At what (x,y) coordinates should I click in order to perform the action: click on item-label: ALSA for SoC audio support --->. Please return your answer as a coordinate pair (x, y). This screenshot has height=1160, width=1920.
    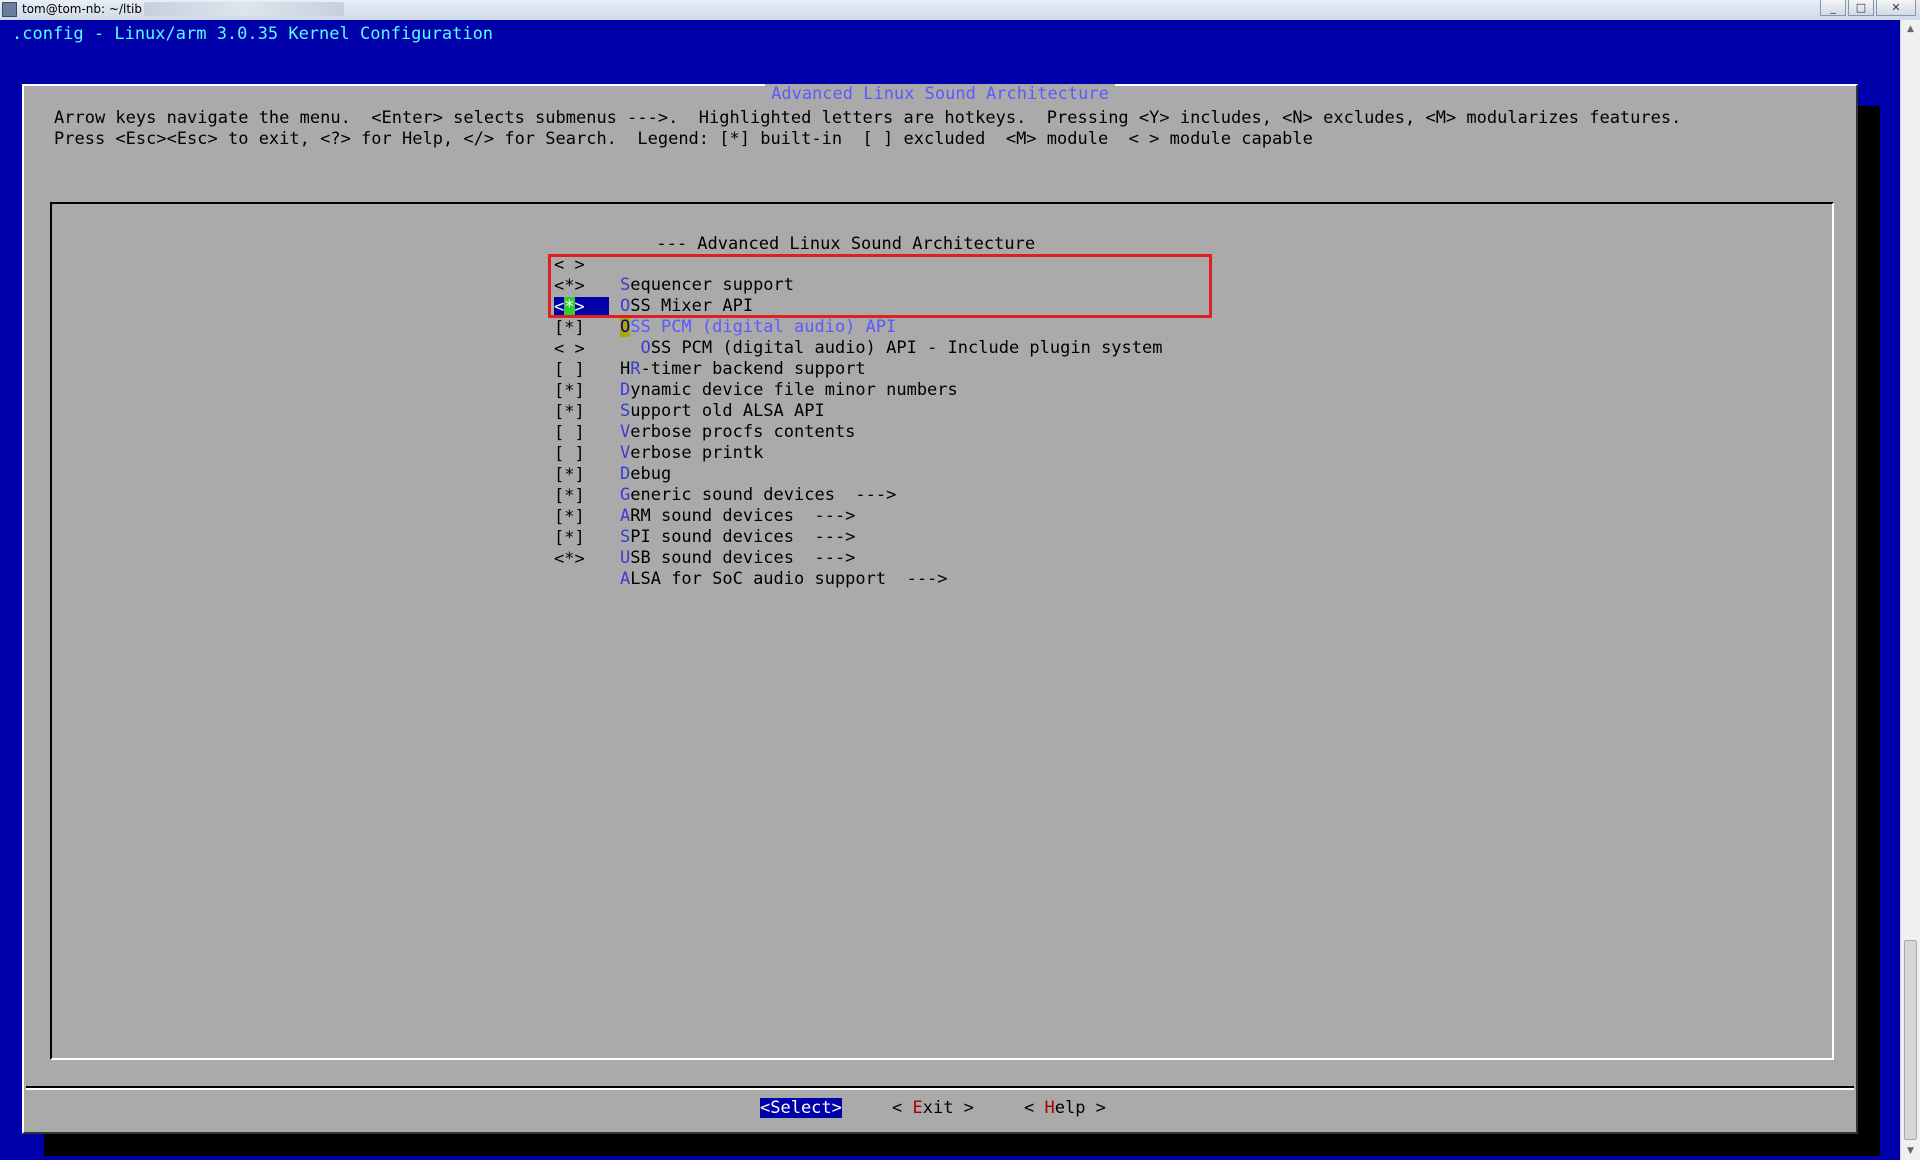
    Looking at the image, I should click on (784, 579).